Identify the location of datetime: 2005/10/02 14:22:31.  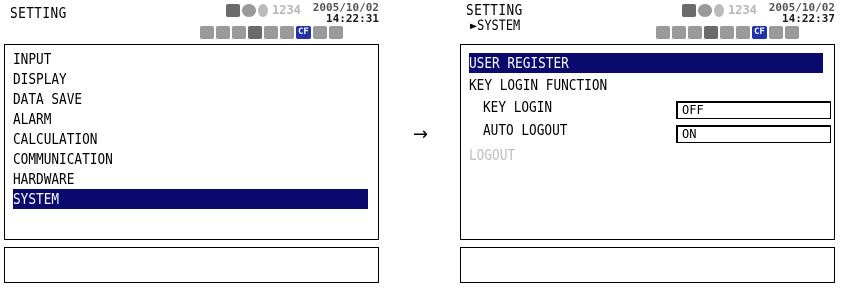
(346, 13).